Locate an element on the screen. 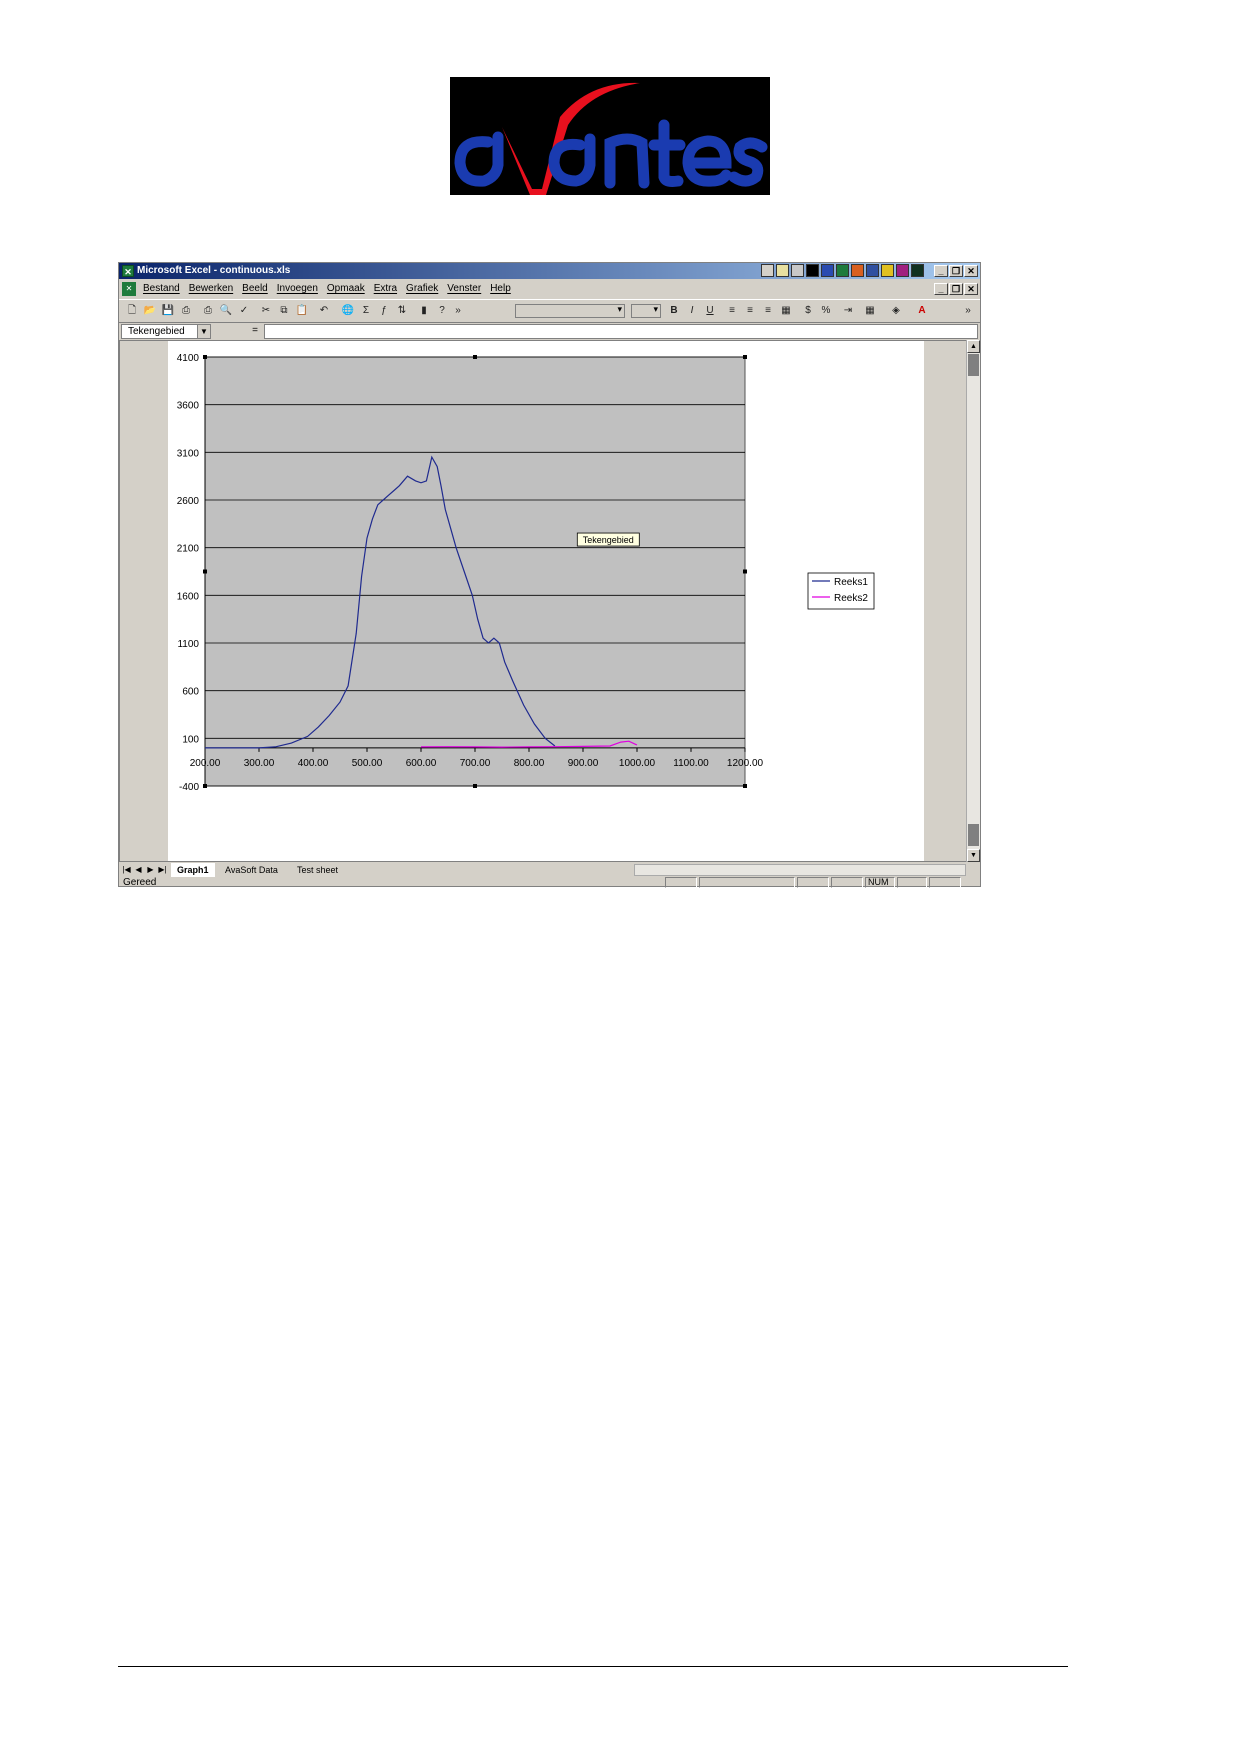 Image resolution: width=1239 pixels, height=1752 pixels. legend-label: Reeks1 is located at coordinates (851, 582).